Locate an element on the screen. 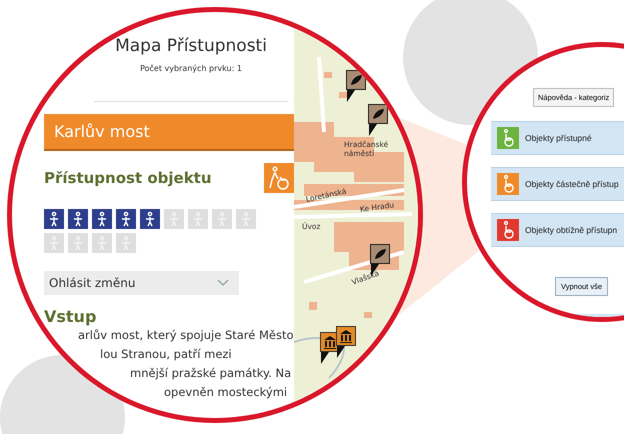 This screenshot has width=624, height=434. chevron-down-icon is located at coordinates (223, 283).